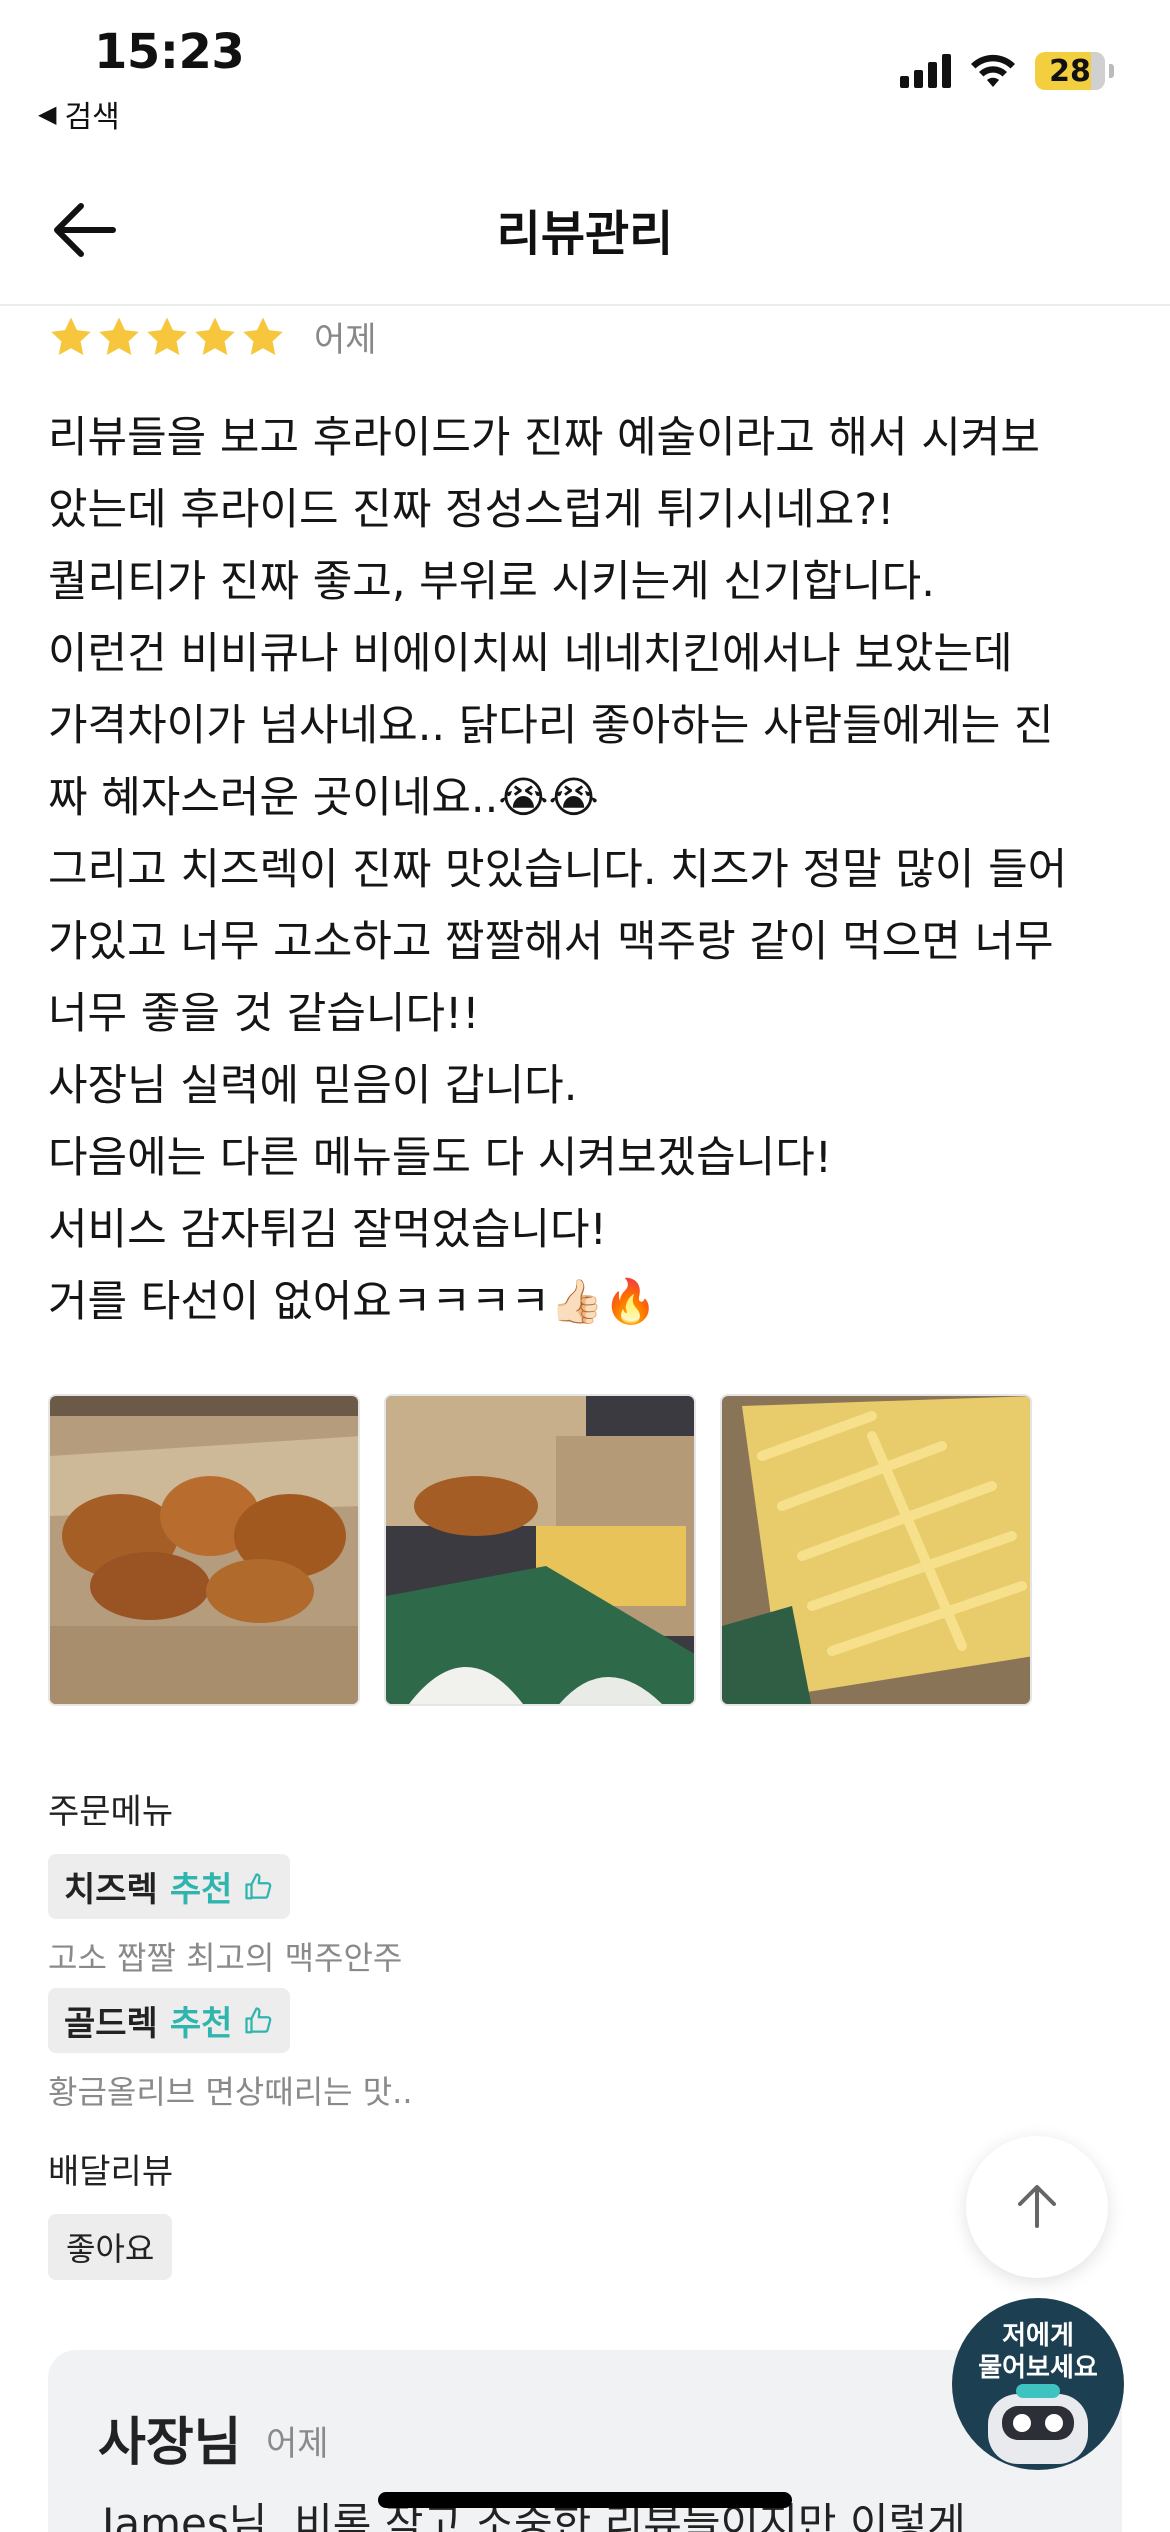  I want to click on owner-name: 사장님, so click(170, 2443).